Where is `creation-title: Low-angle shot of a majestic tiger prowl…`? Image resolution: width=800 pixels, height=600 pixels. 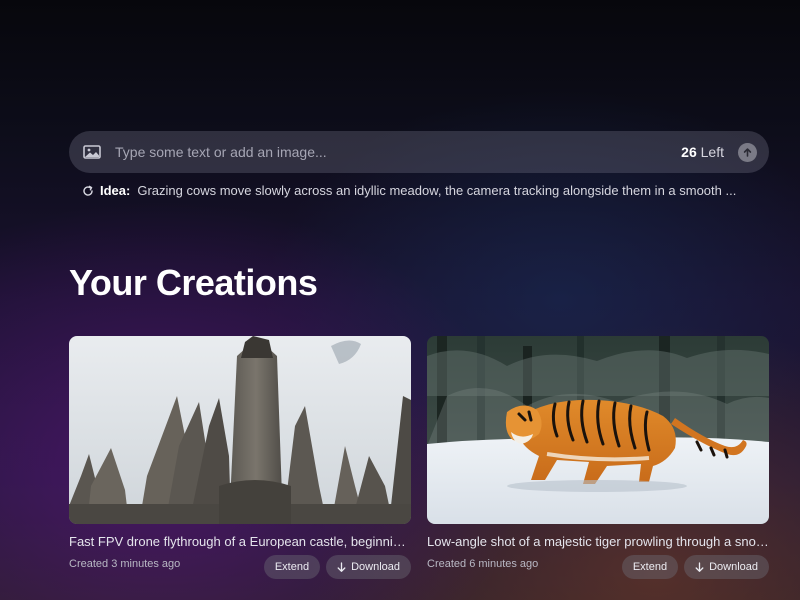
creation-title: Low-angle shot of a majestic tiger prowl… is located at coordinates (598, 541).